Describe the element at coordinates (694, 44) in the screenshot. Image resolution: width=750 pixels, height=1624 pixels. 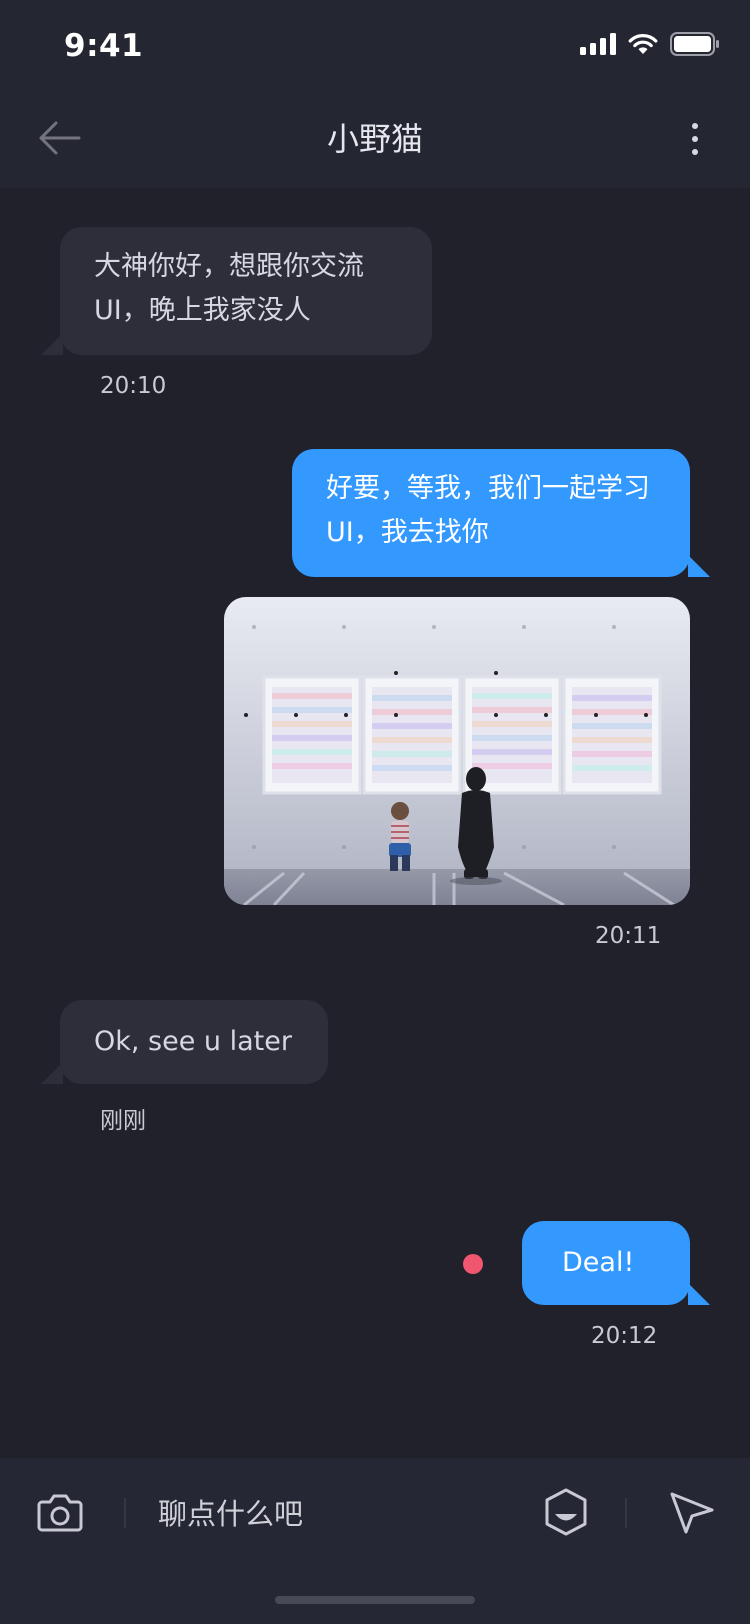
I see `battery-icon` at that location.